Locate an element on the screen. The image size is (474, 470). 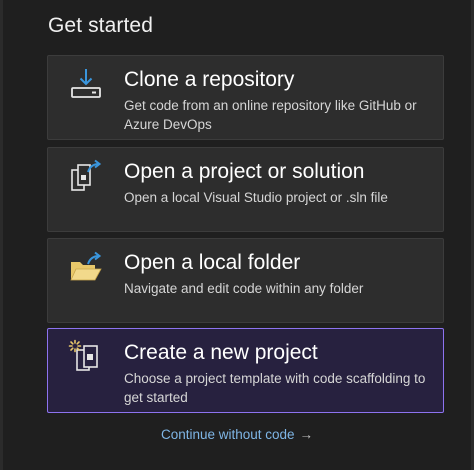
clone-download-icon is located at coordinates (86, 84).